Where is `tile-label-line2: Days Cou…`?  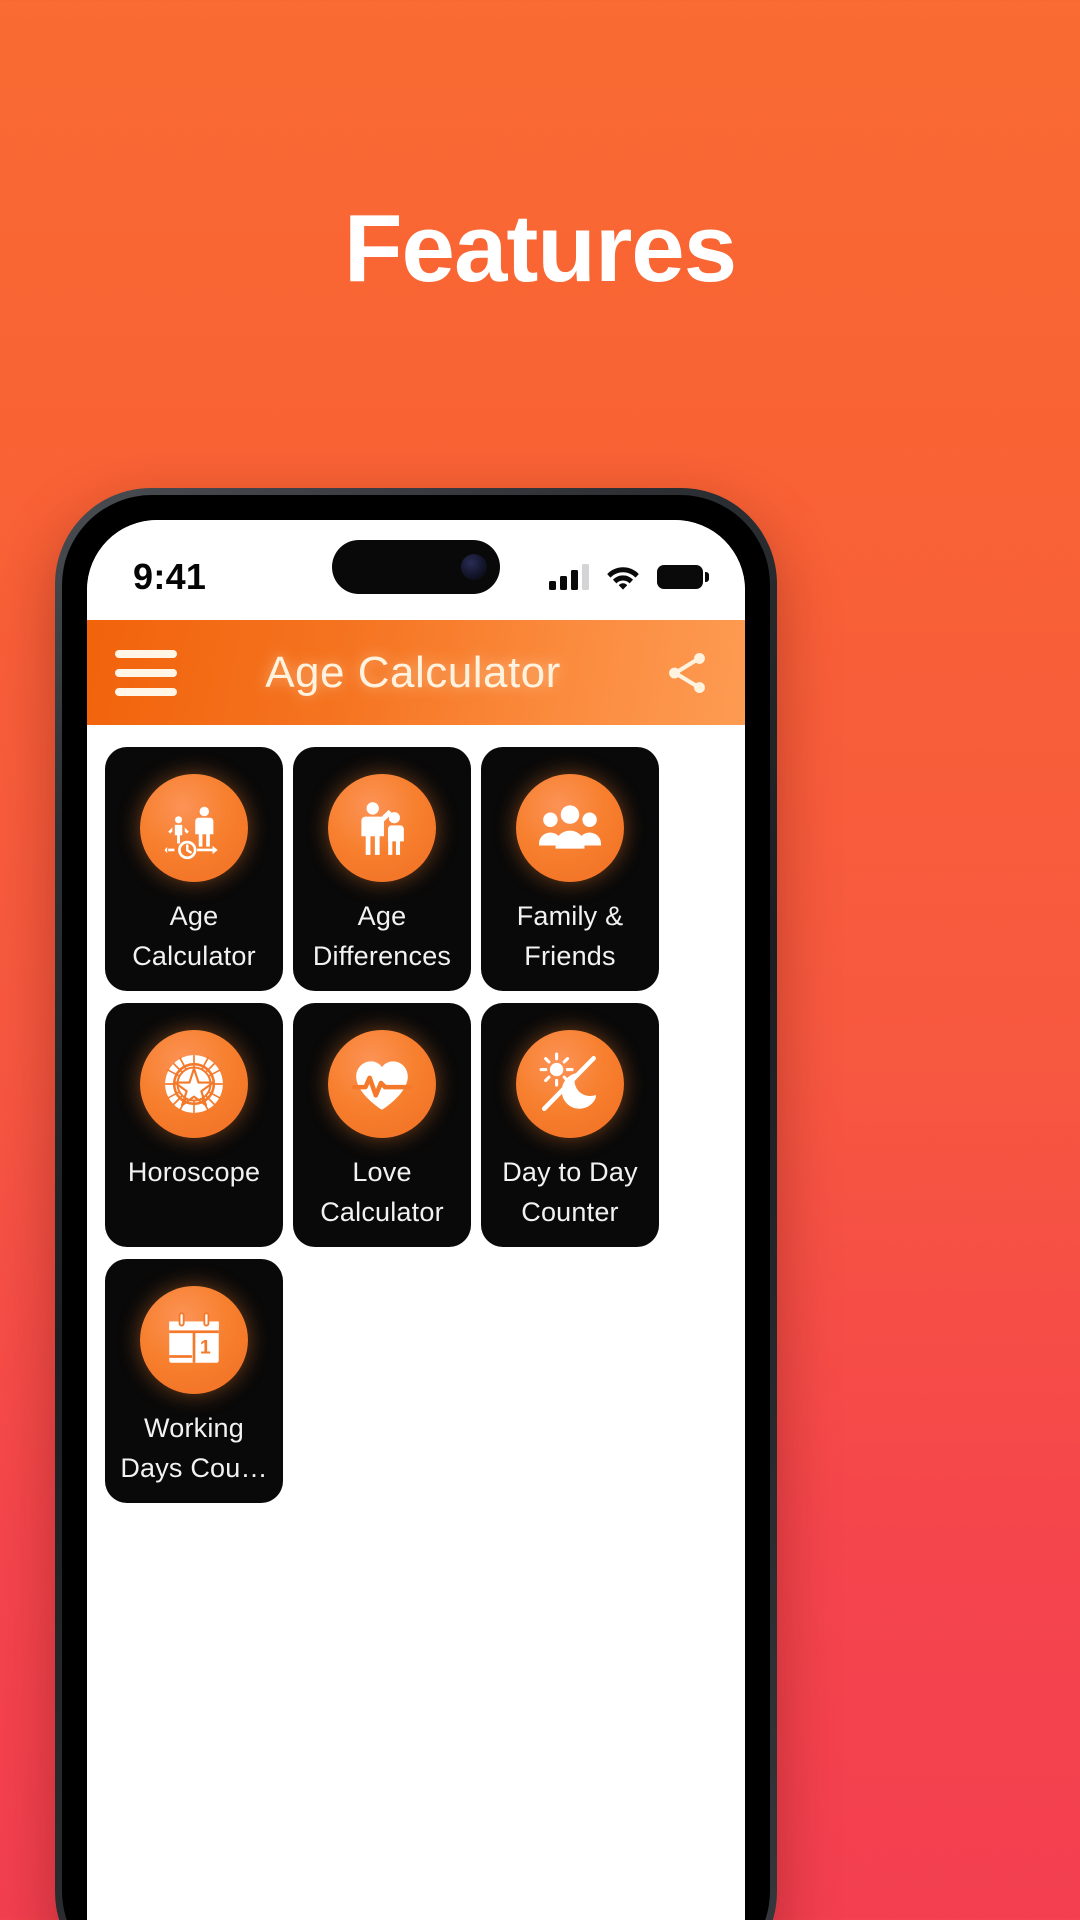
tile-label-line2: Days Cou… is located at coordinates (194, 1467).